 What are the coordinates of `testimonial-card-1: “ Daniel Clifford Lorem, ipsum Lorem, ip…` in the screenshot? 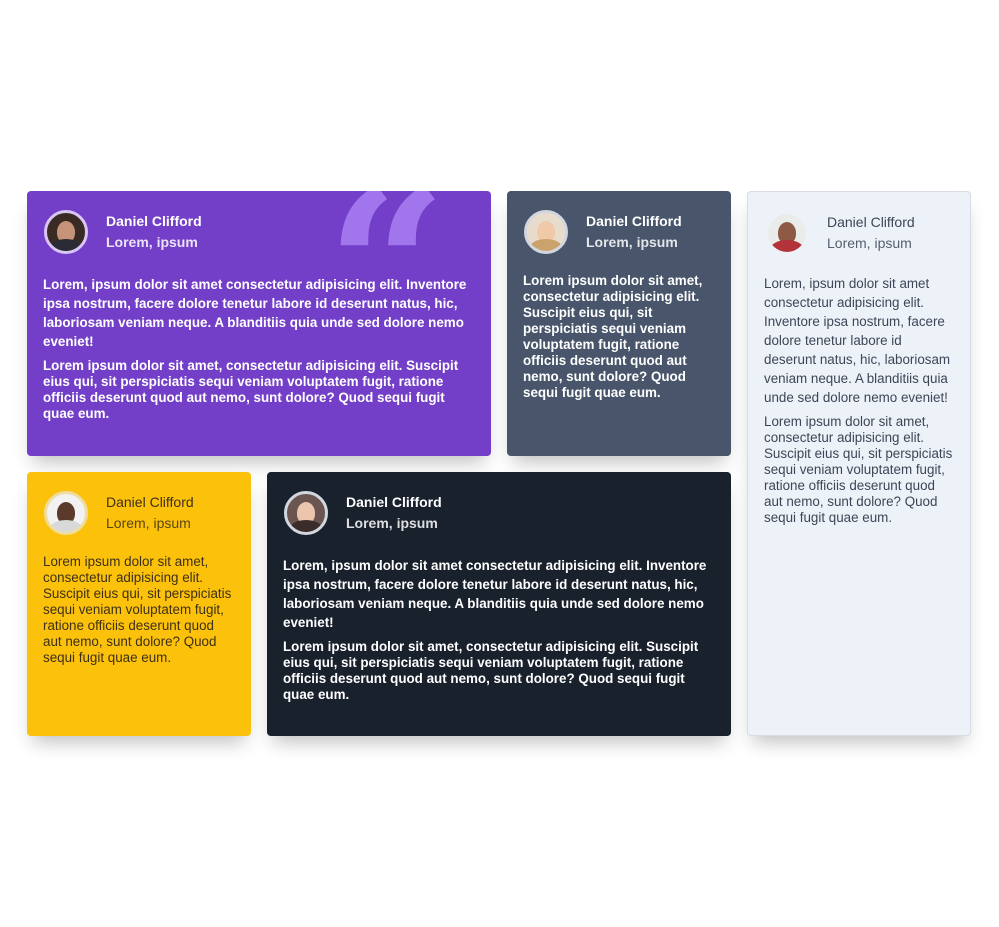 It's located at (259, 323).